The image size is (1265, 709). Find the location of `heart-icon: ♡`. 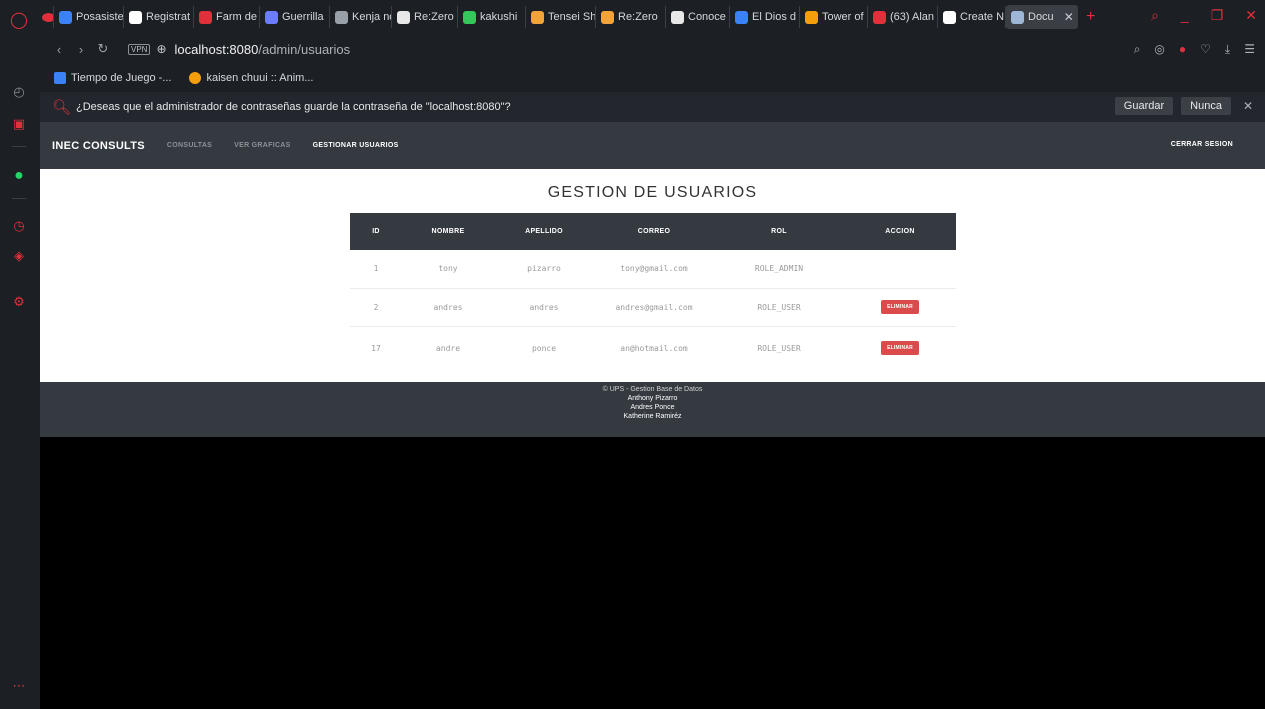

heart-icon: ♡ is located at coordinates (1205, 49).